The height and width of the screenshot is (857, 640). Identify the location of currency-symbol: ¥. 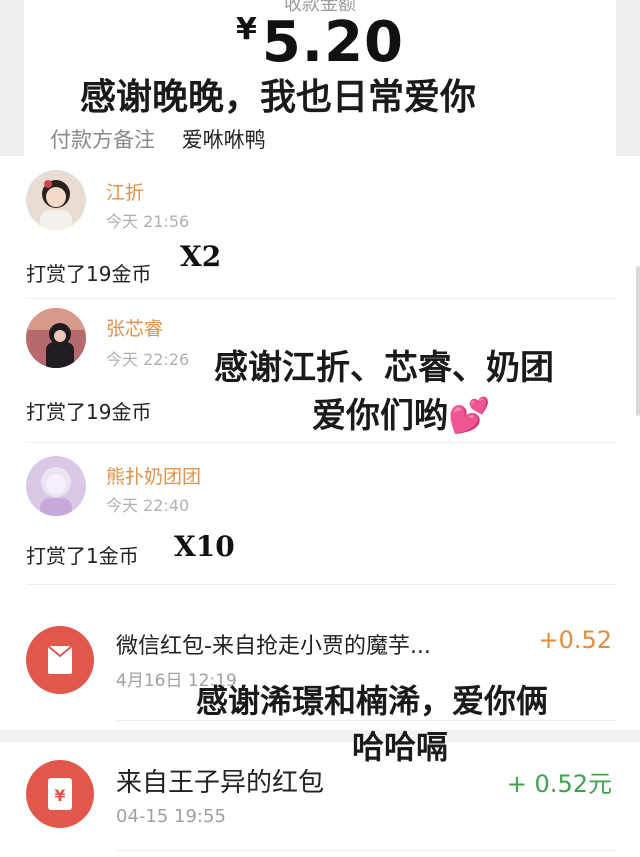
(246, 29).